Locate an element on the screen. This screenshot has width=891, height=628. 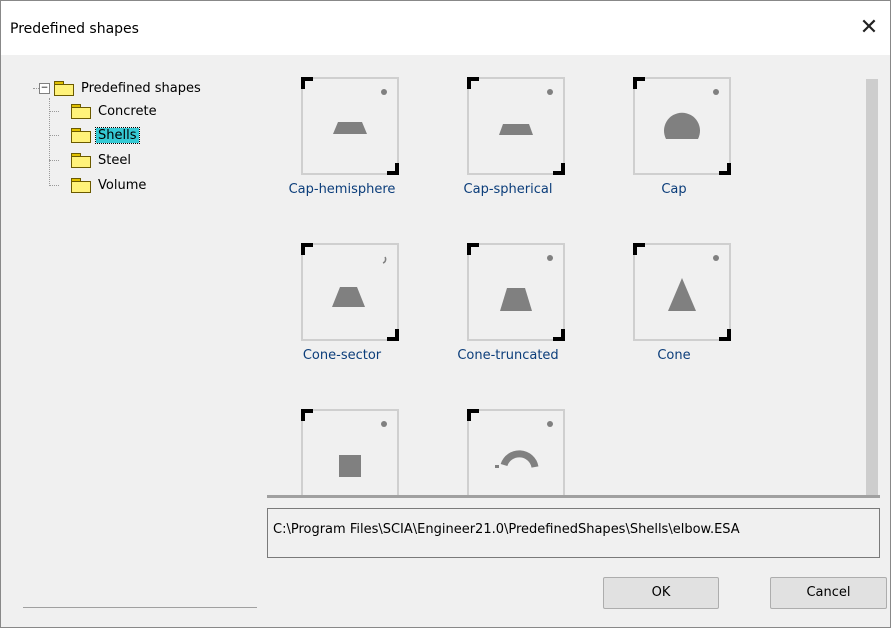
tree-item-steel: Steel is located at coordinates (102, 160).